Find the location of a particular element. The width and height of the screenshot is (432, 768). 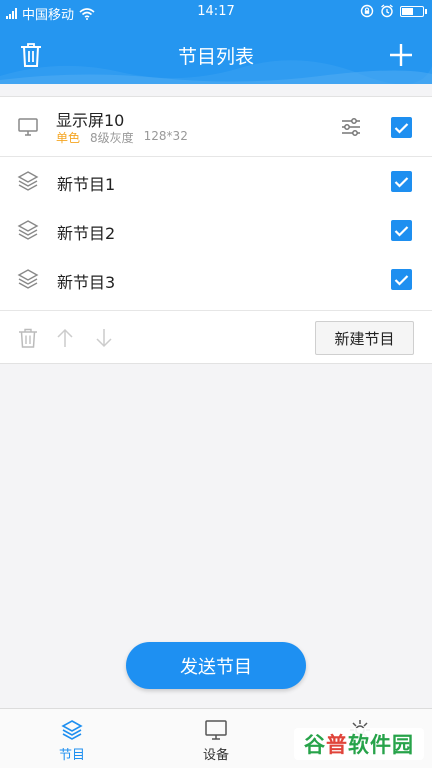

sliders-icon is located at coordinates (351, 127).